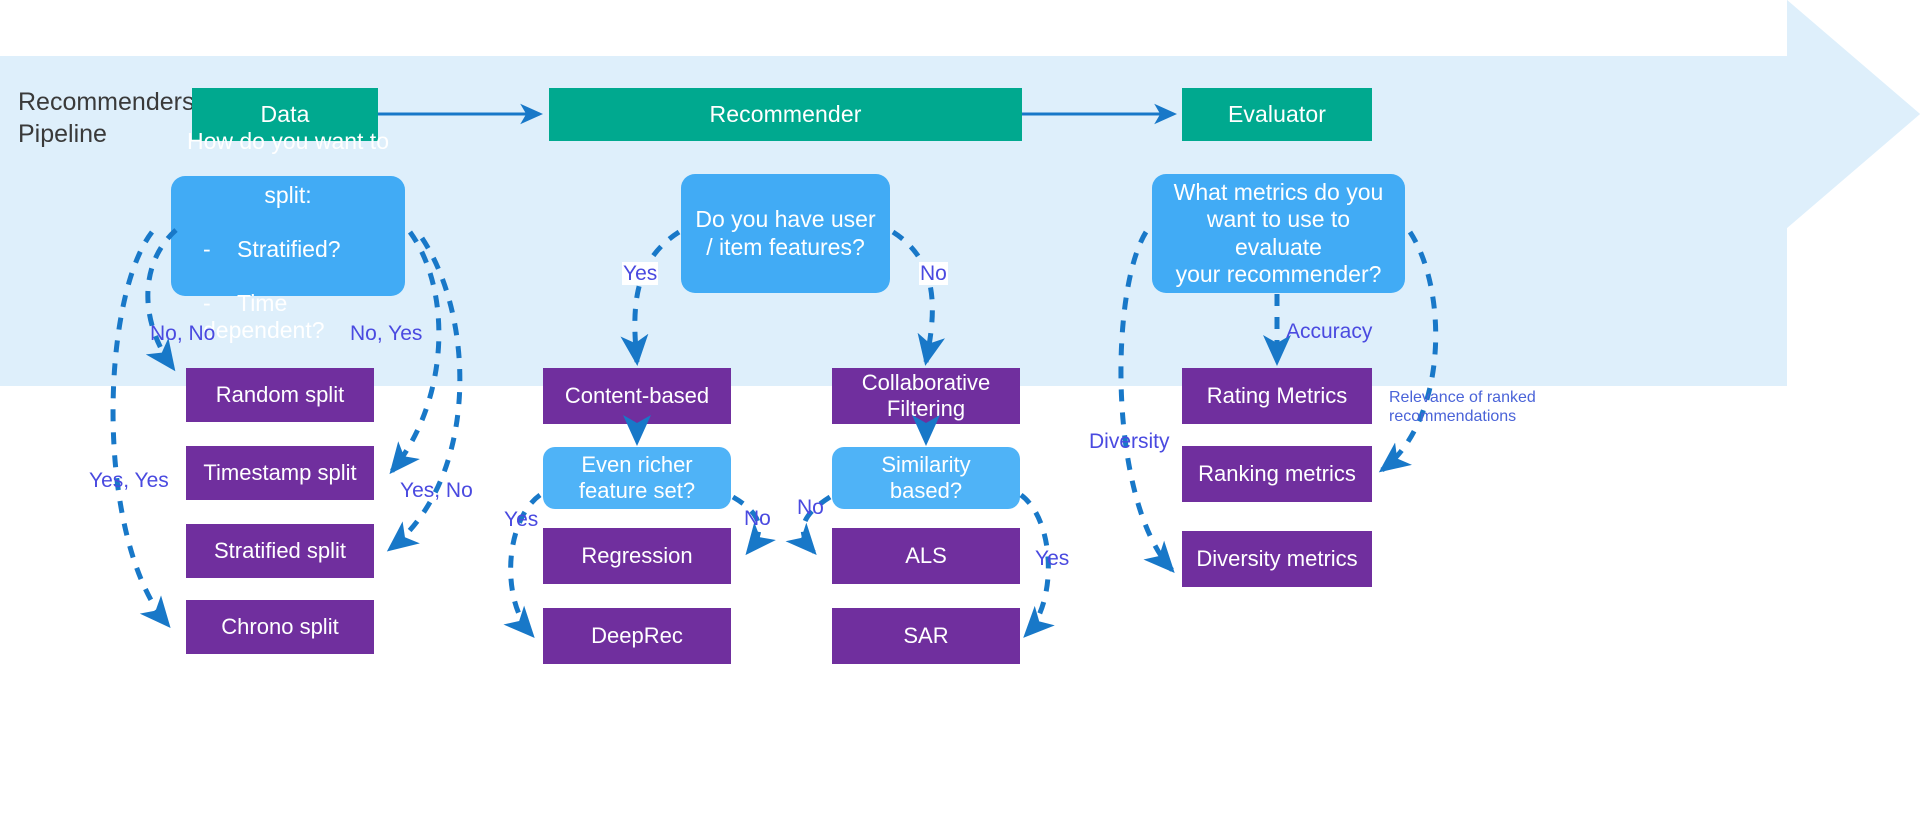 The height and width of the screenshot is (828, 1920). I want to click on algo-box-content-based: Content-based, so click(637, 396).